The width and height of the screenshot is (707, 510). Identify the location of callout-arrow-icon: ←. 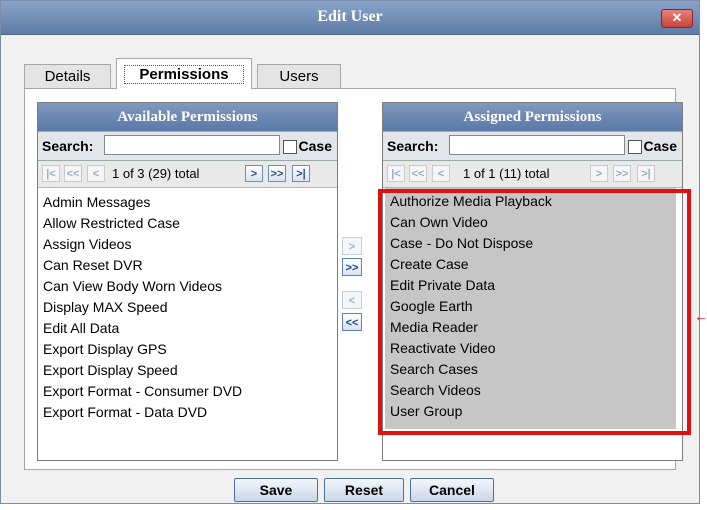
(700, 316).